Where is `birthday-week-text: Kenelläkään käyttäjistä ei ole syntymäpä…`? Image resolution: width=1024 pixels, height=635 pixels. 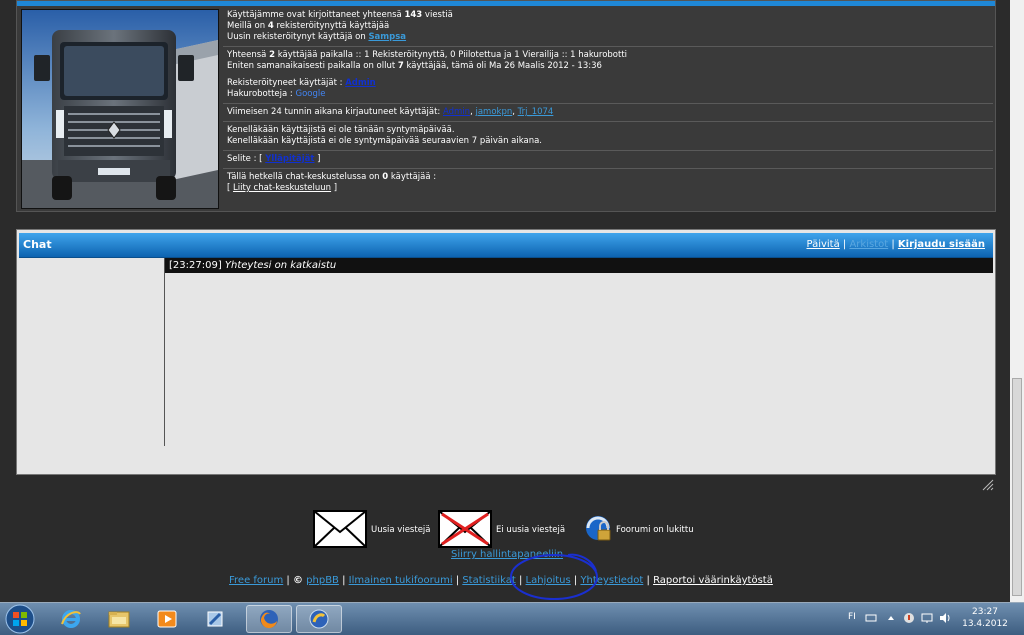
birthday-week-text: Kenelläkään käyttäjistä ei ole syntymäpä… is located at coordinates (385, 141).